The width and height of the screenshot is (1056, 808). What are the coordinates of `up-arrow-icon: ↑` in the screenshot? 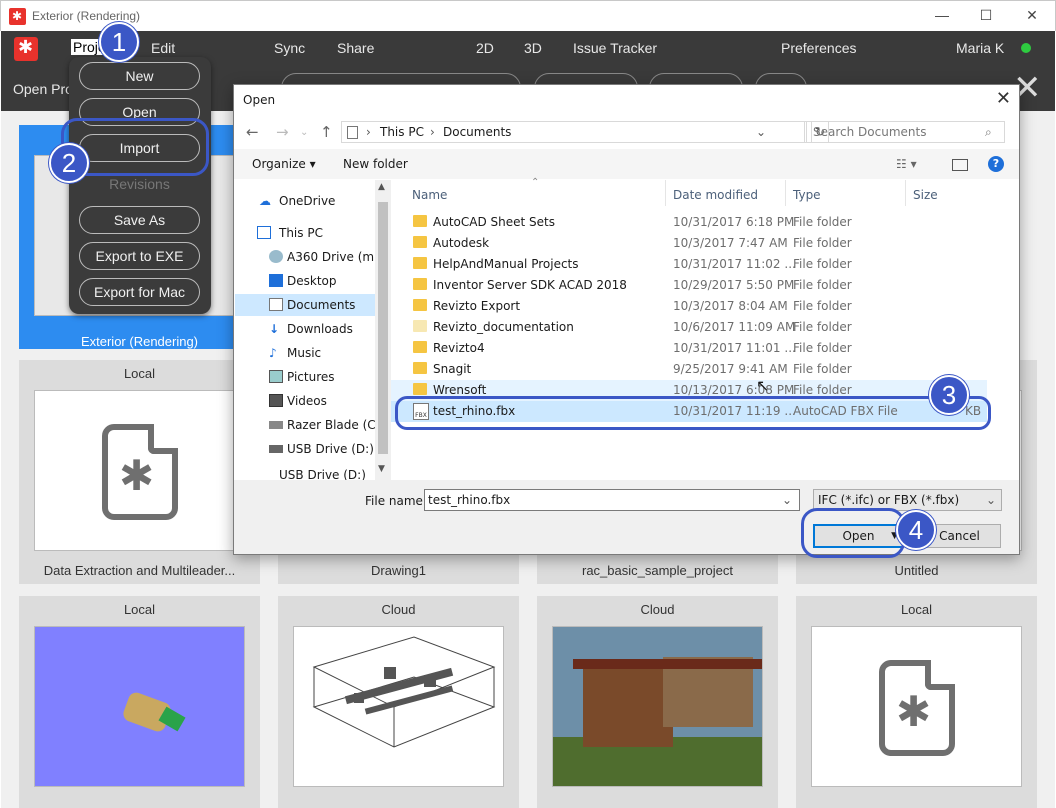 It's located at (326, 132).